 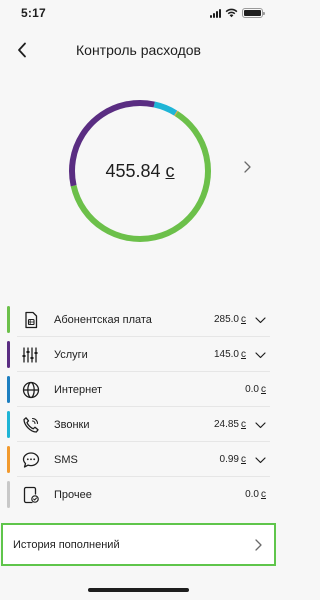 What do you see at coordinates (30, 424) in the screenshot?
I see `phone-icon` at bounding box center [30, 424].